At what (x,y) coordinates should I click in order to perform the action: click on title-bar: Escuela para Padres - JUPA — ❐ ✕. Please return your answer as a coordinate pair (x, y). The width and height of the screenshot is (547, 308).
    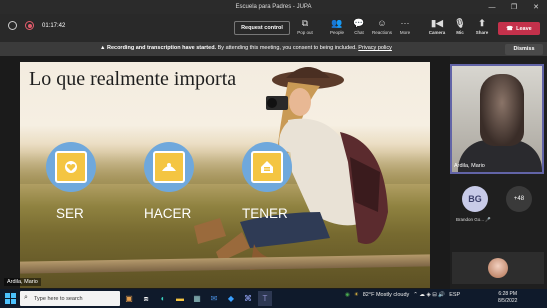
    Looking at the image, I should click on (273, 7).